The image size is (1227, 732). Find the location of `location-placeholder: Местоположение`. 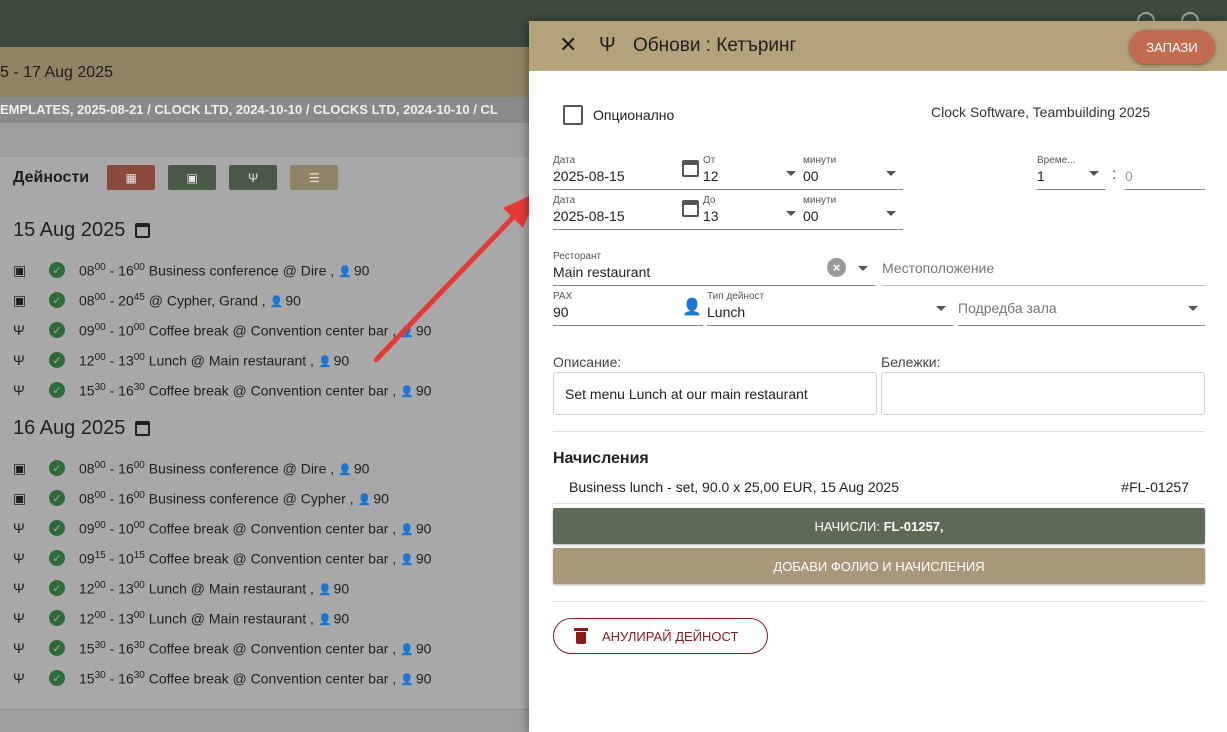

location-placeholder: Местоположение is located at coordinates (938, 268).